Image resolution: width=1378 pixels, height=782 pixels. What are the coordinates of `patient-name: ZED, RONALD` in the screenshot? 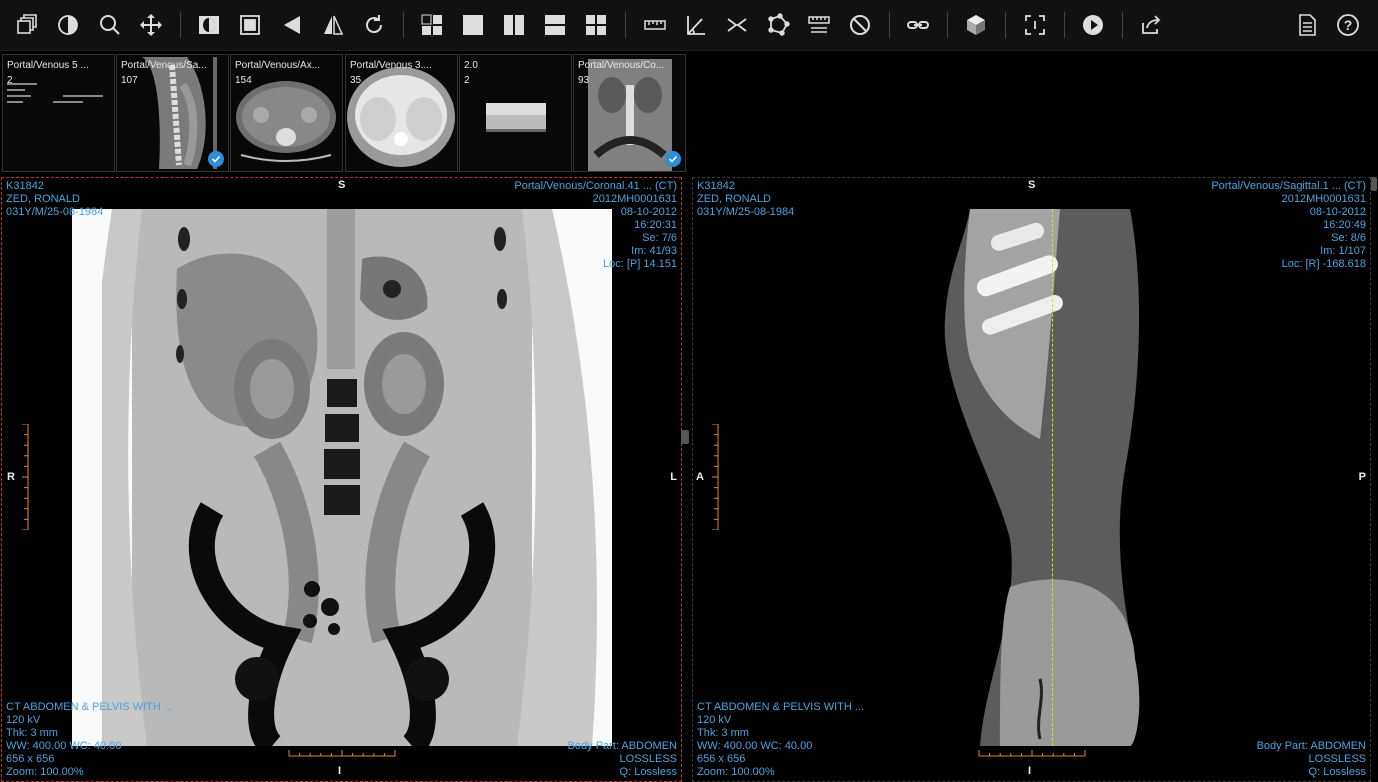 It's located at (734, 199).